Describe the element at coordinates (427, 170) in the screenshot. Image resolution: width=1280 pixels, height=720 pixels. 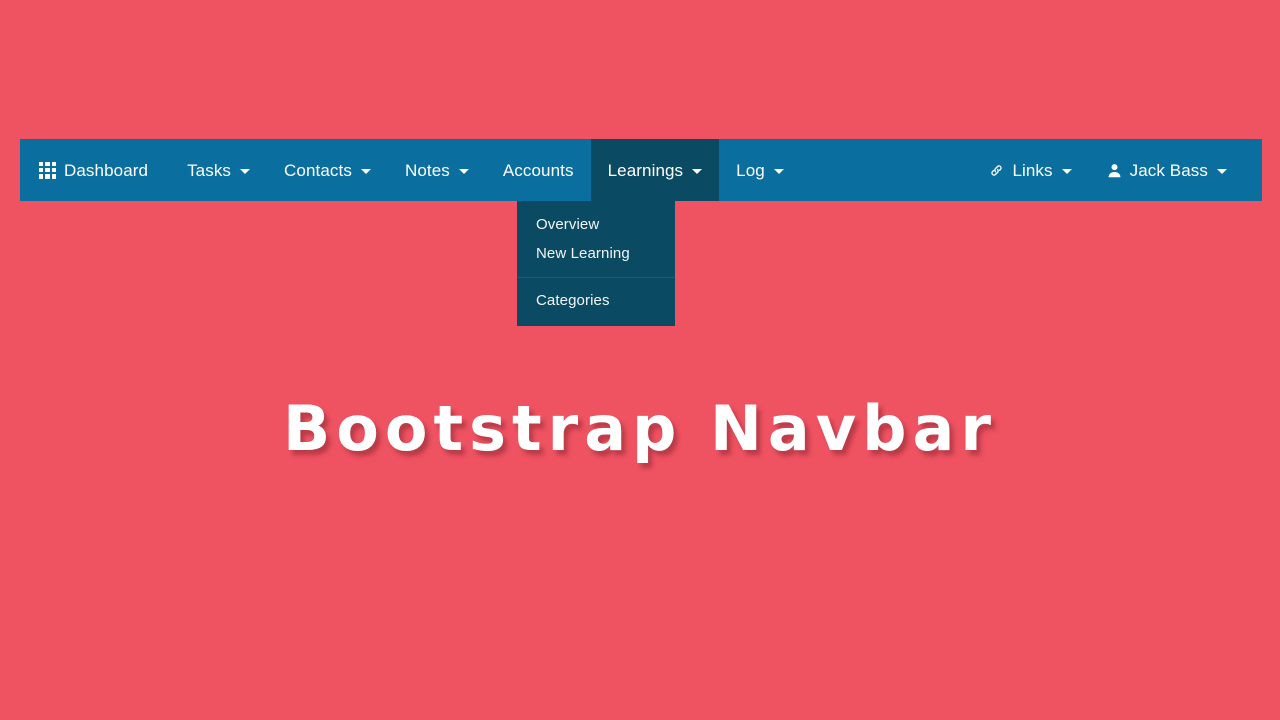
I see `nav-item-notes-label: Notes` at that location.